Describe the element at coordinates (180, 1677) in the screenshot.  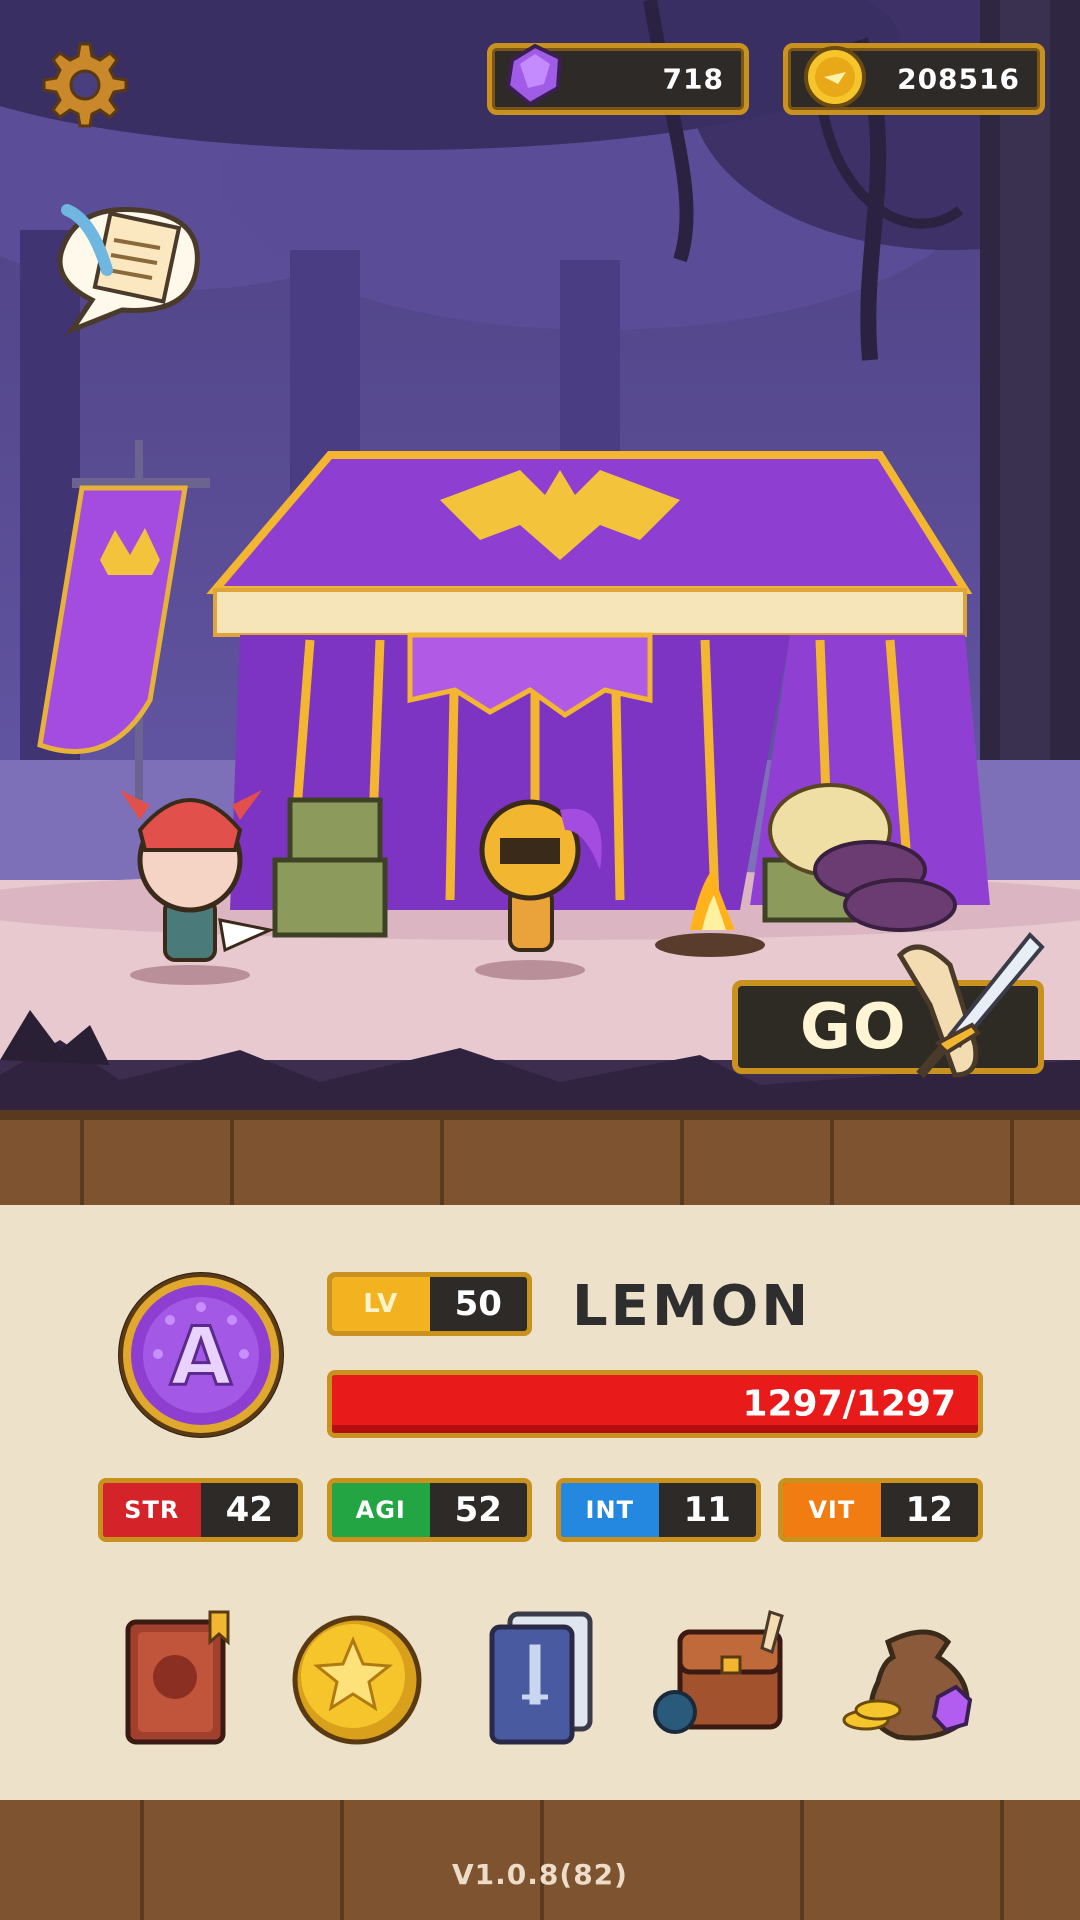
I see `hero-book-icon` at that location.